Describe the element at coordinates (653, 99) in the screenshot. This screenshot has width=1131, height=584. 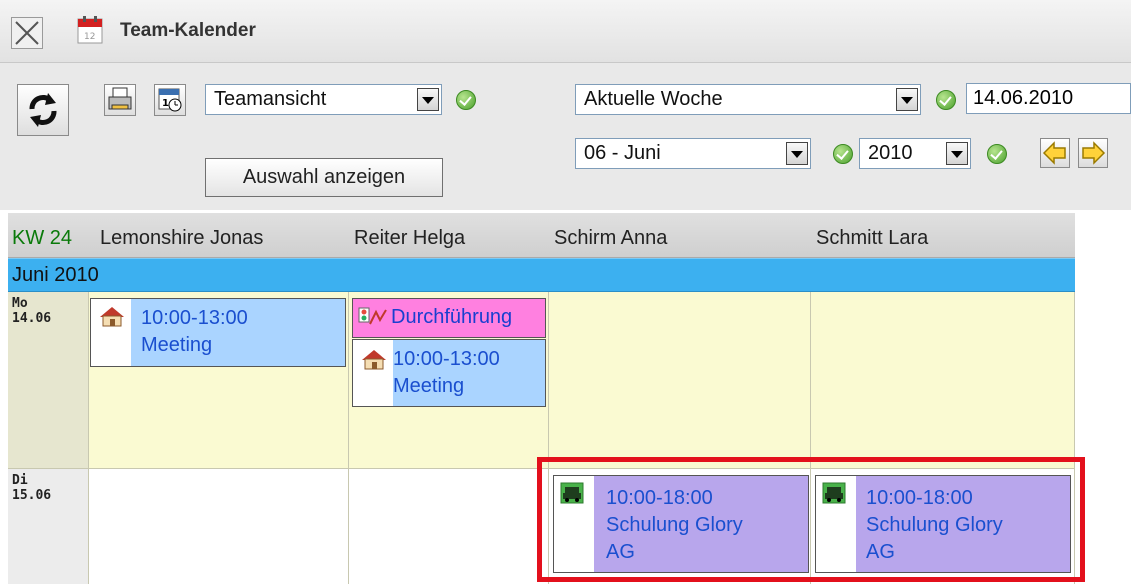
I see `range-select-value: Aktuelle Woche` at that location.